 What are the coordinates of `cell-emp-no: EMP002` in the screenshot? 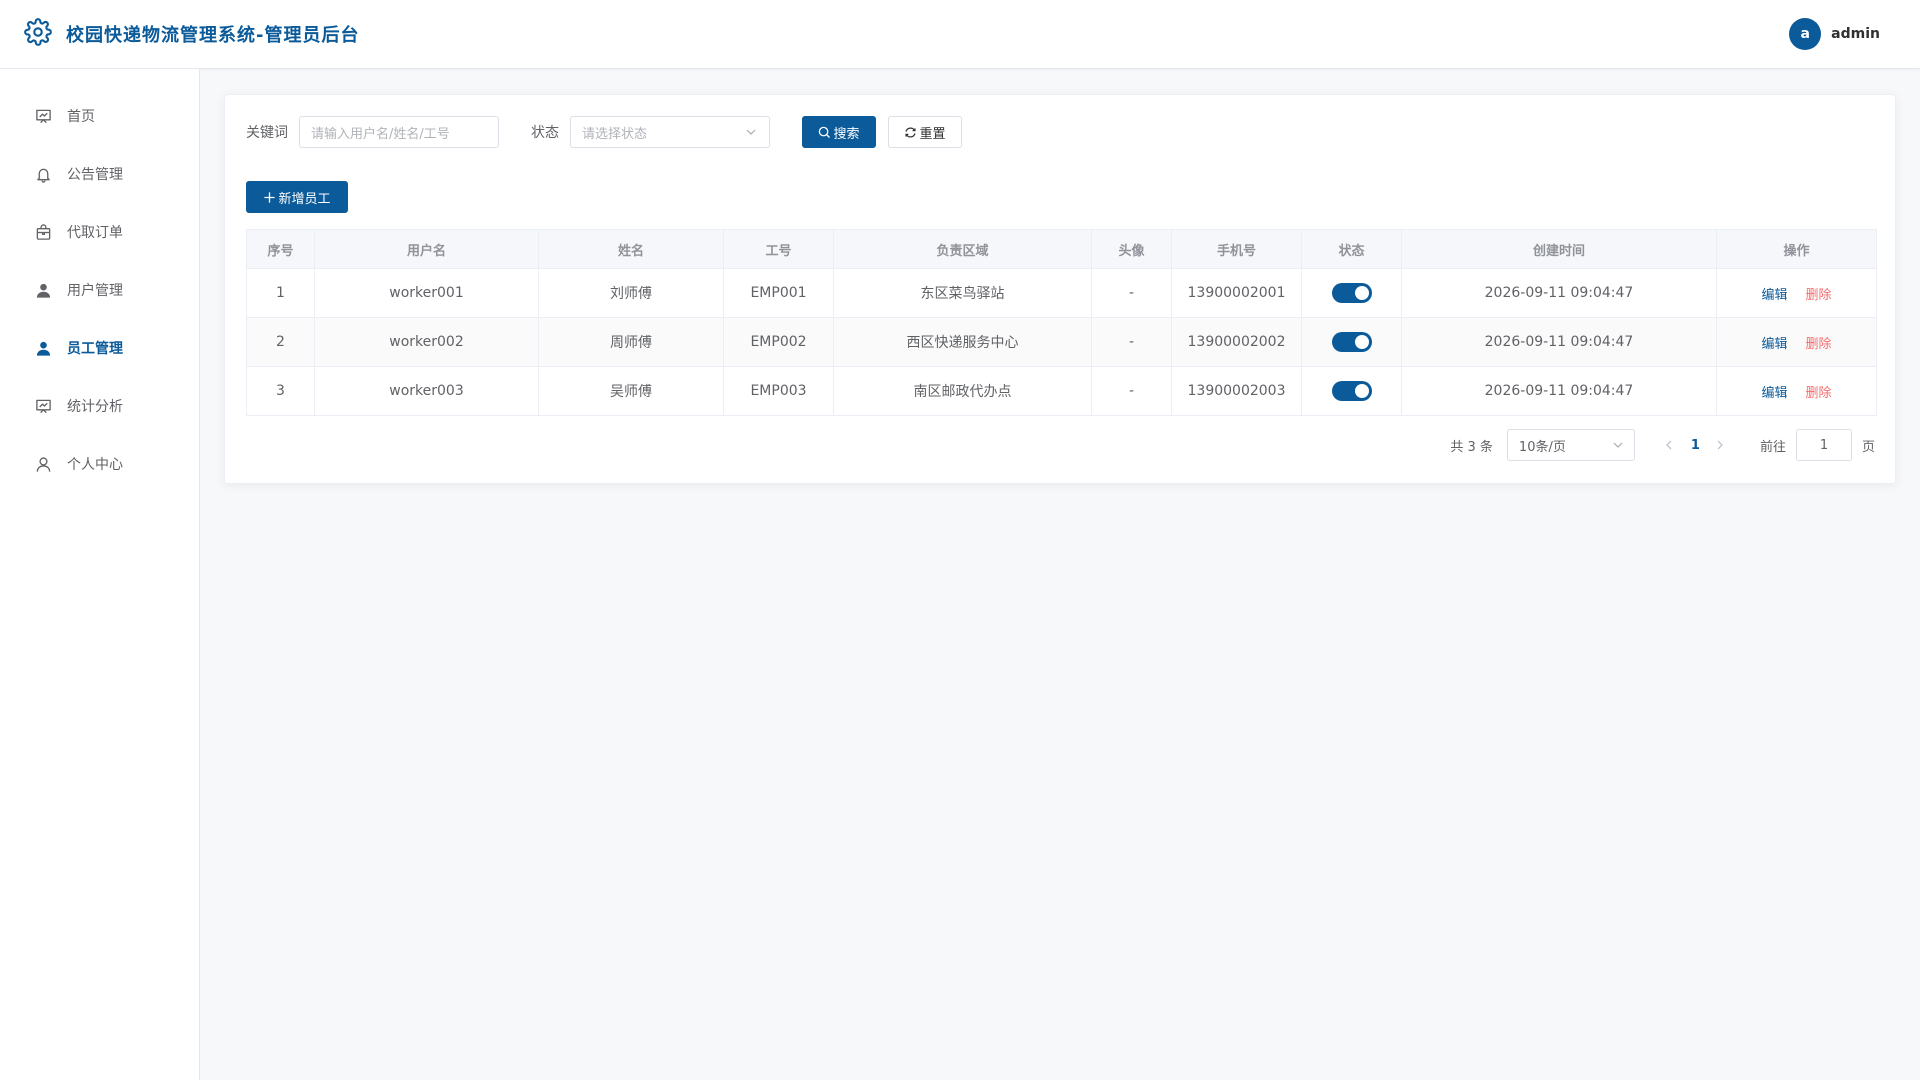 It's located at (778, 342).